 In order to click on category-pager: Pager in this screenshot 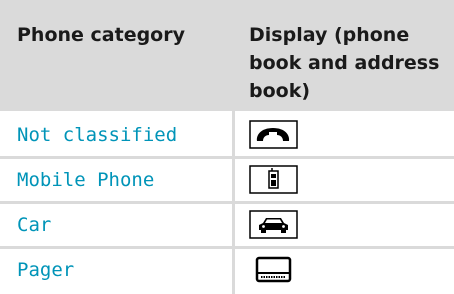, I will do `click(46, 270)`.